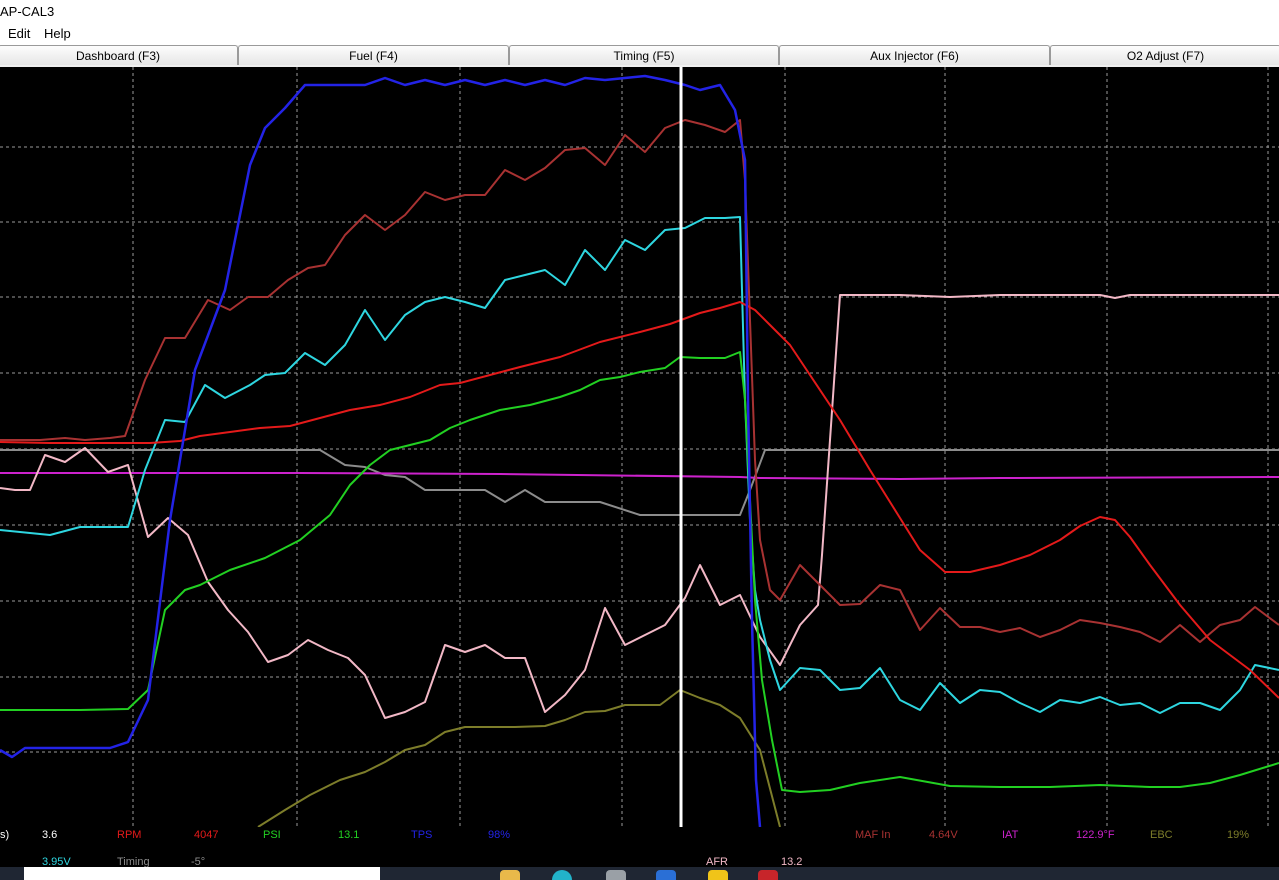 The width and height of the screenshot is (1279, 880). I want to click on iat-label: IAT, so click(1010, 835).